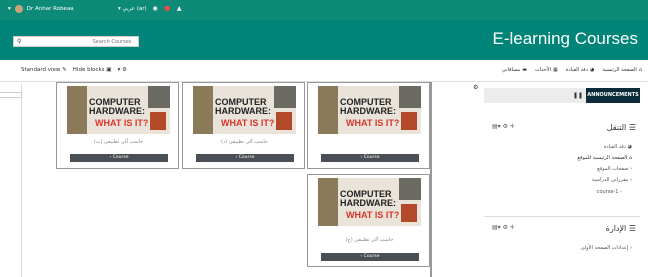 This screenshot has width=648, height=277. What do you see at coordinates (11, 180) in the screenshot?
I see `left-column` at bounding box center [11, 180].